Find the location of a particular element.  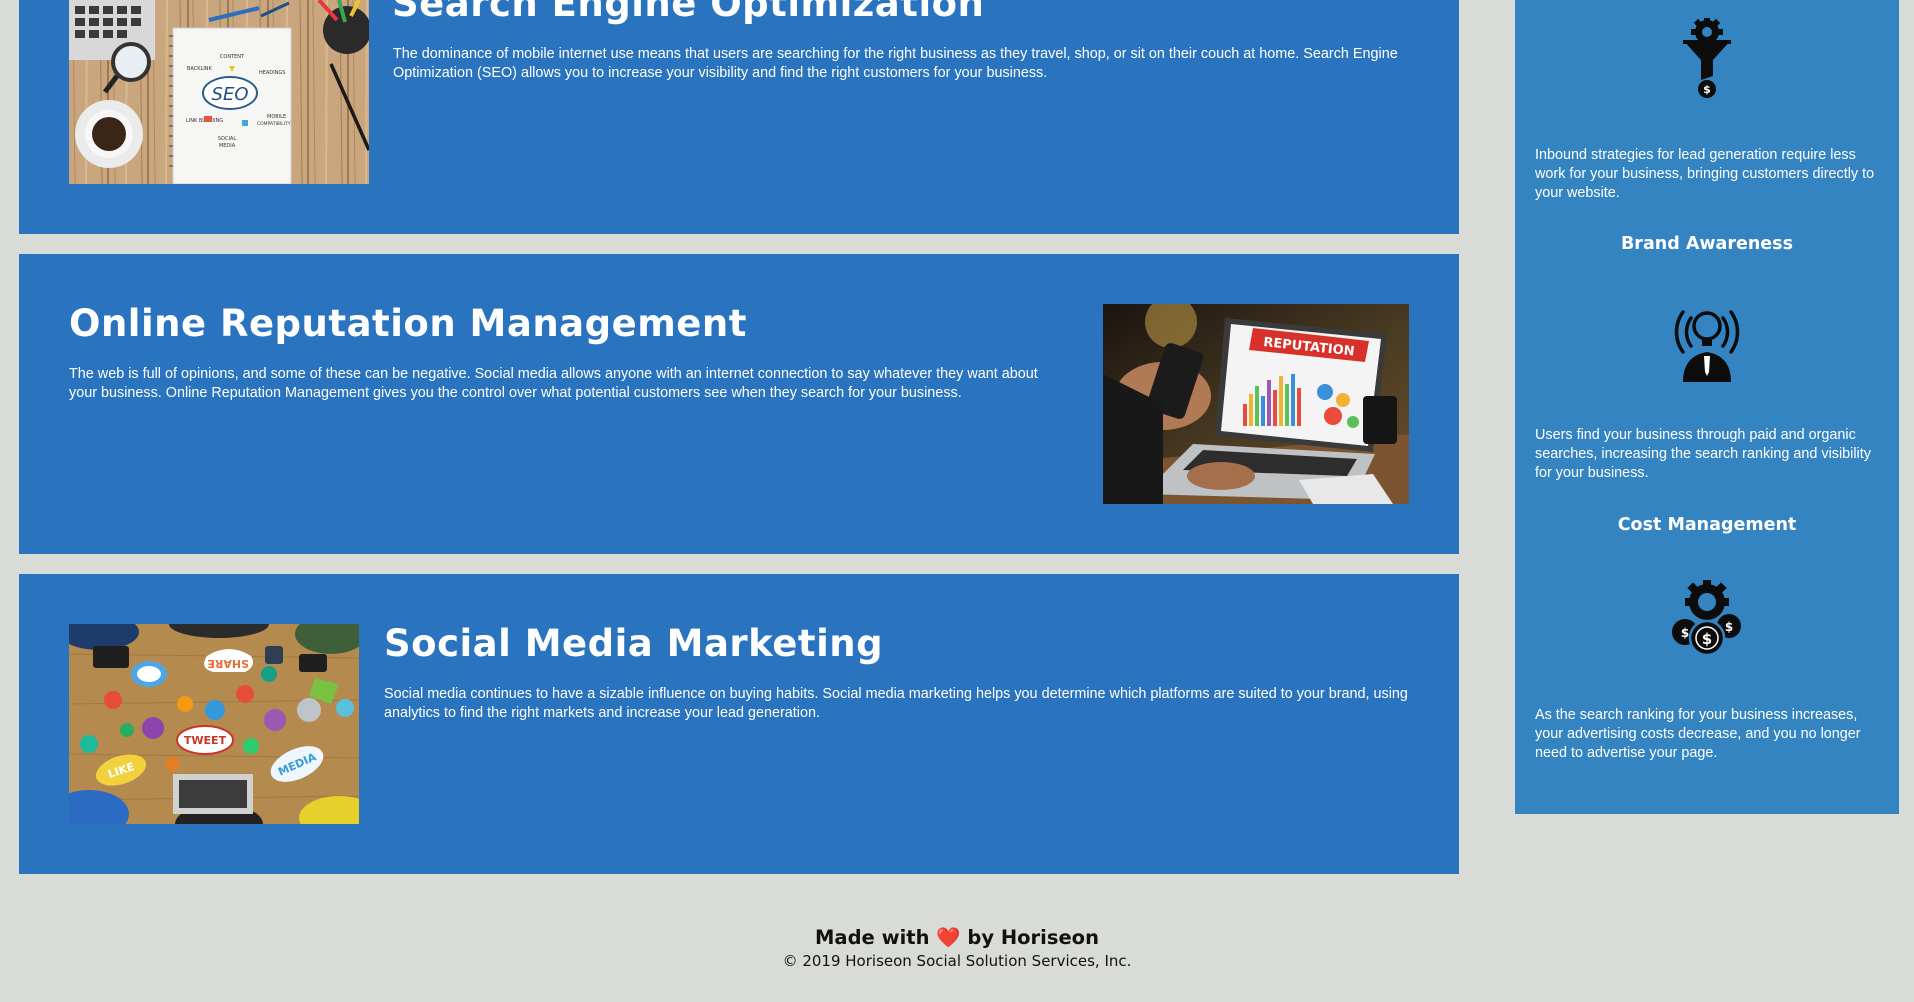

reputation-image: REPUTATION is located at coordinates (1256, 404).